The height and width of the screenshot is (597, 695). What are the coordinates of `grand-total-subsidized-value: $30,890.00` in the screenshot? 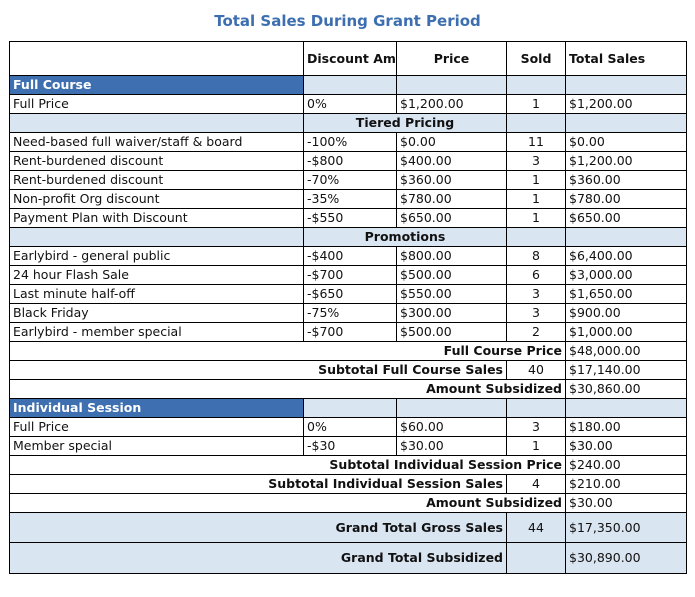 It's located at (626, 558).